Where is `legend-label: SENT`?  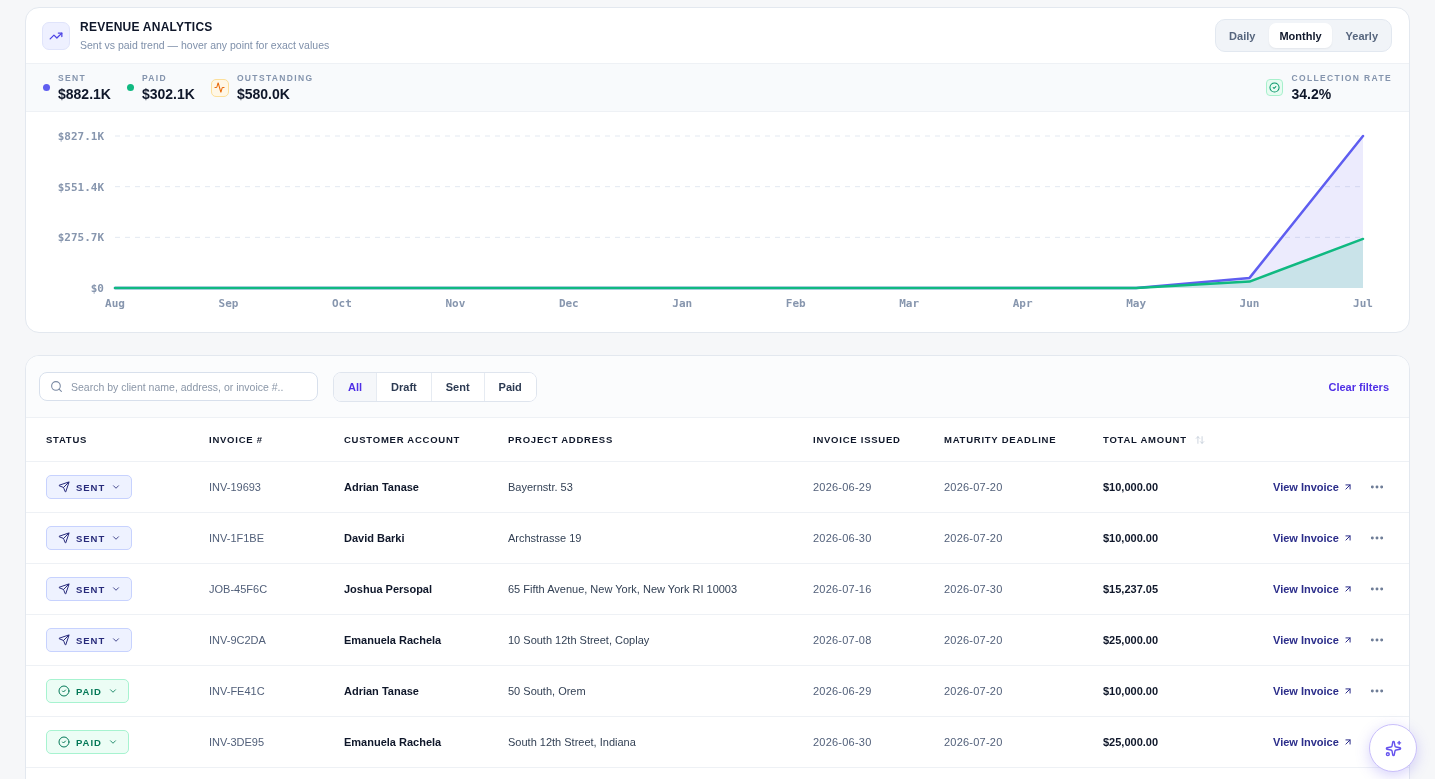
legend-label: SENT is located at coordinates (73, 78).